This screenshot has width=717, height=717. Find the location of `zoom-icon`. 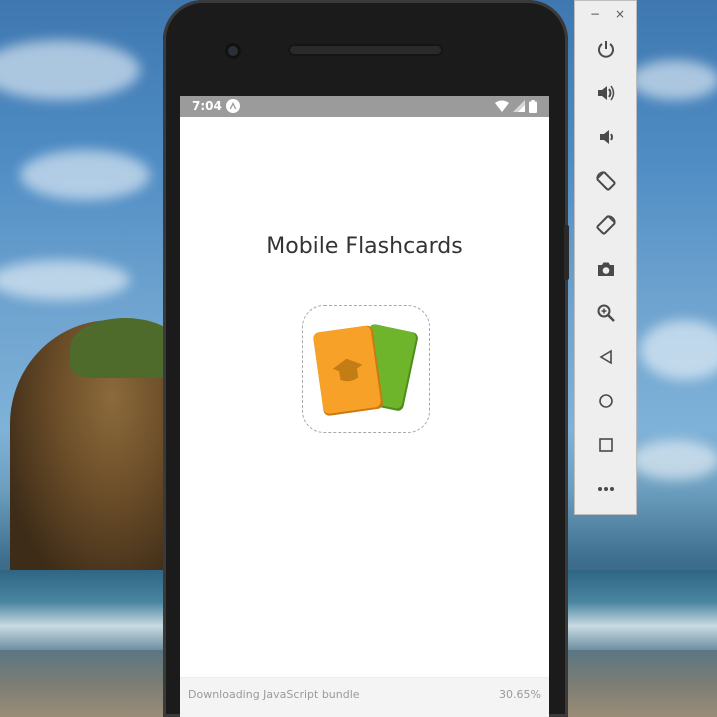

zoom-icon is located at coordinates (606, 313).